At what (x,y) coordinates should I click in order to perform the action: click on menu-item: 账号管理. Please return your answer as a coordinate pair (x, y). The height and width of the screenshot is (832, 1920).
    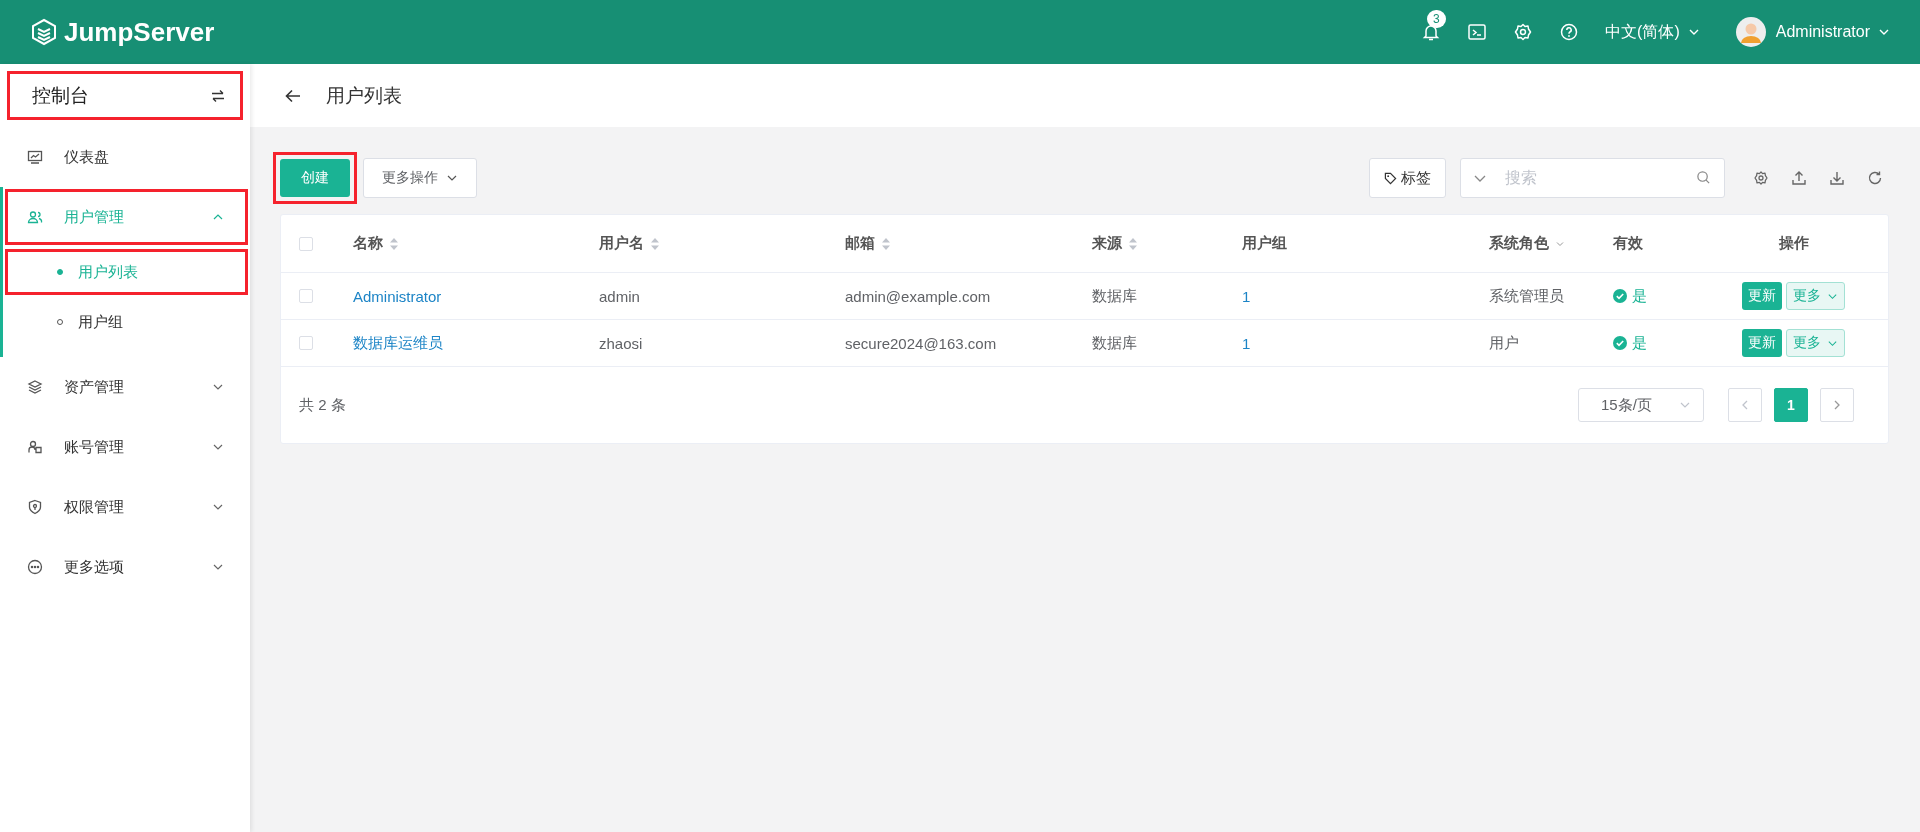
    Looking at the image, I should click on (126, 447).